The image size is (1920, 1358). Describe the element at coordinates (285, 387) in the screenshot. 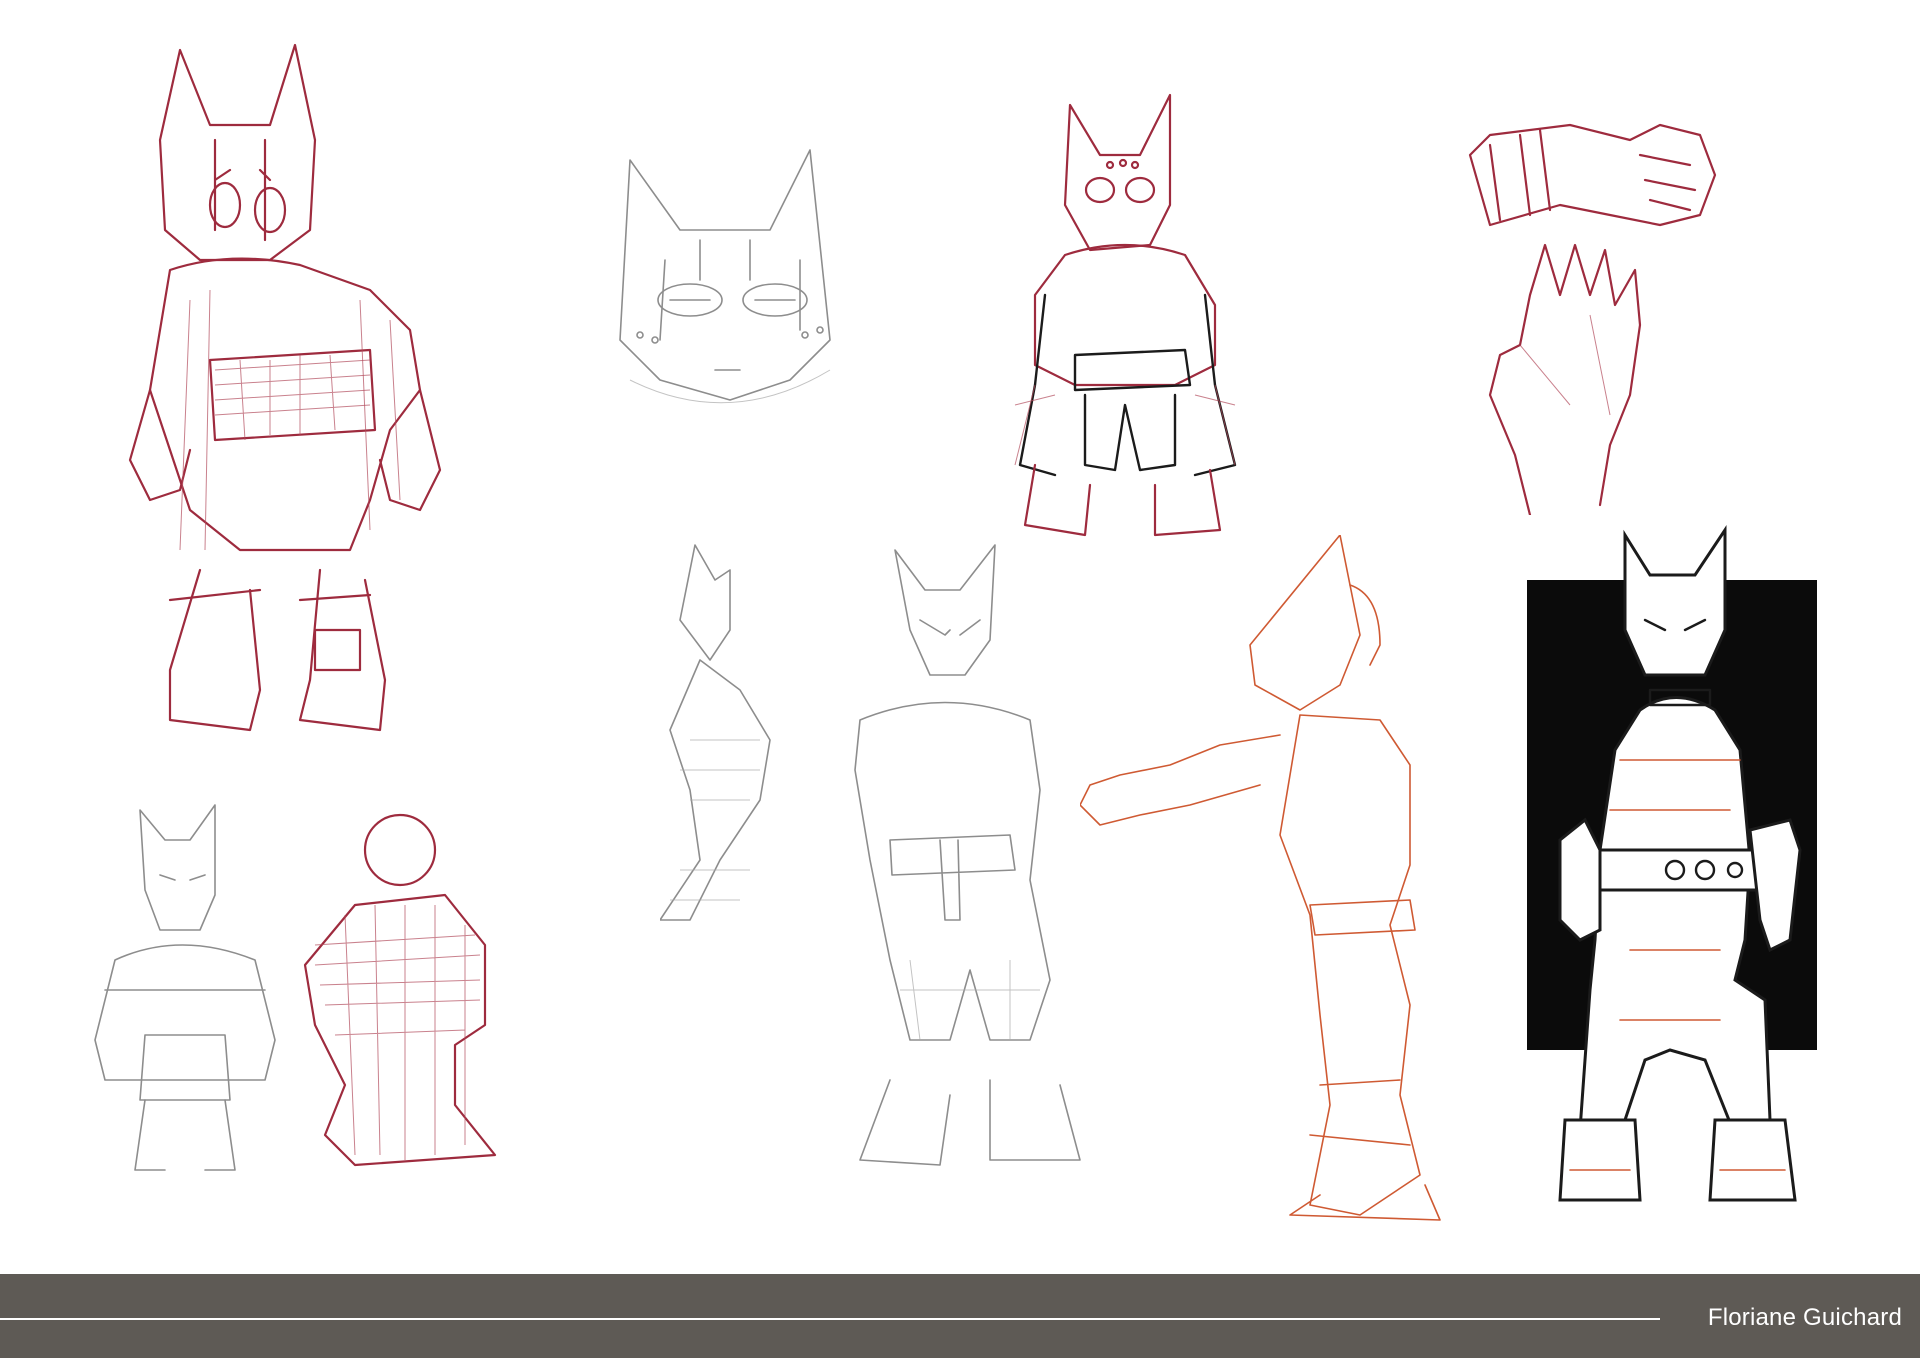

I see `fox-mask-warrior-red-sketch` at that location.